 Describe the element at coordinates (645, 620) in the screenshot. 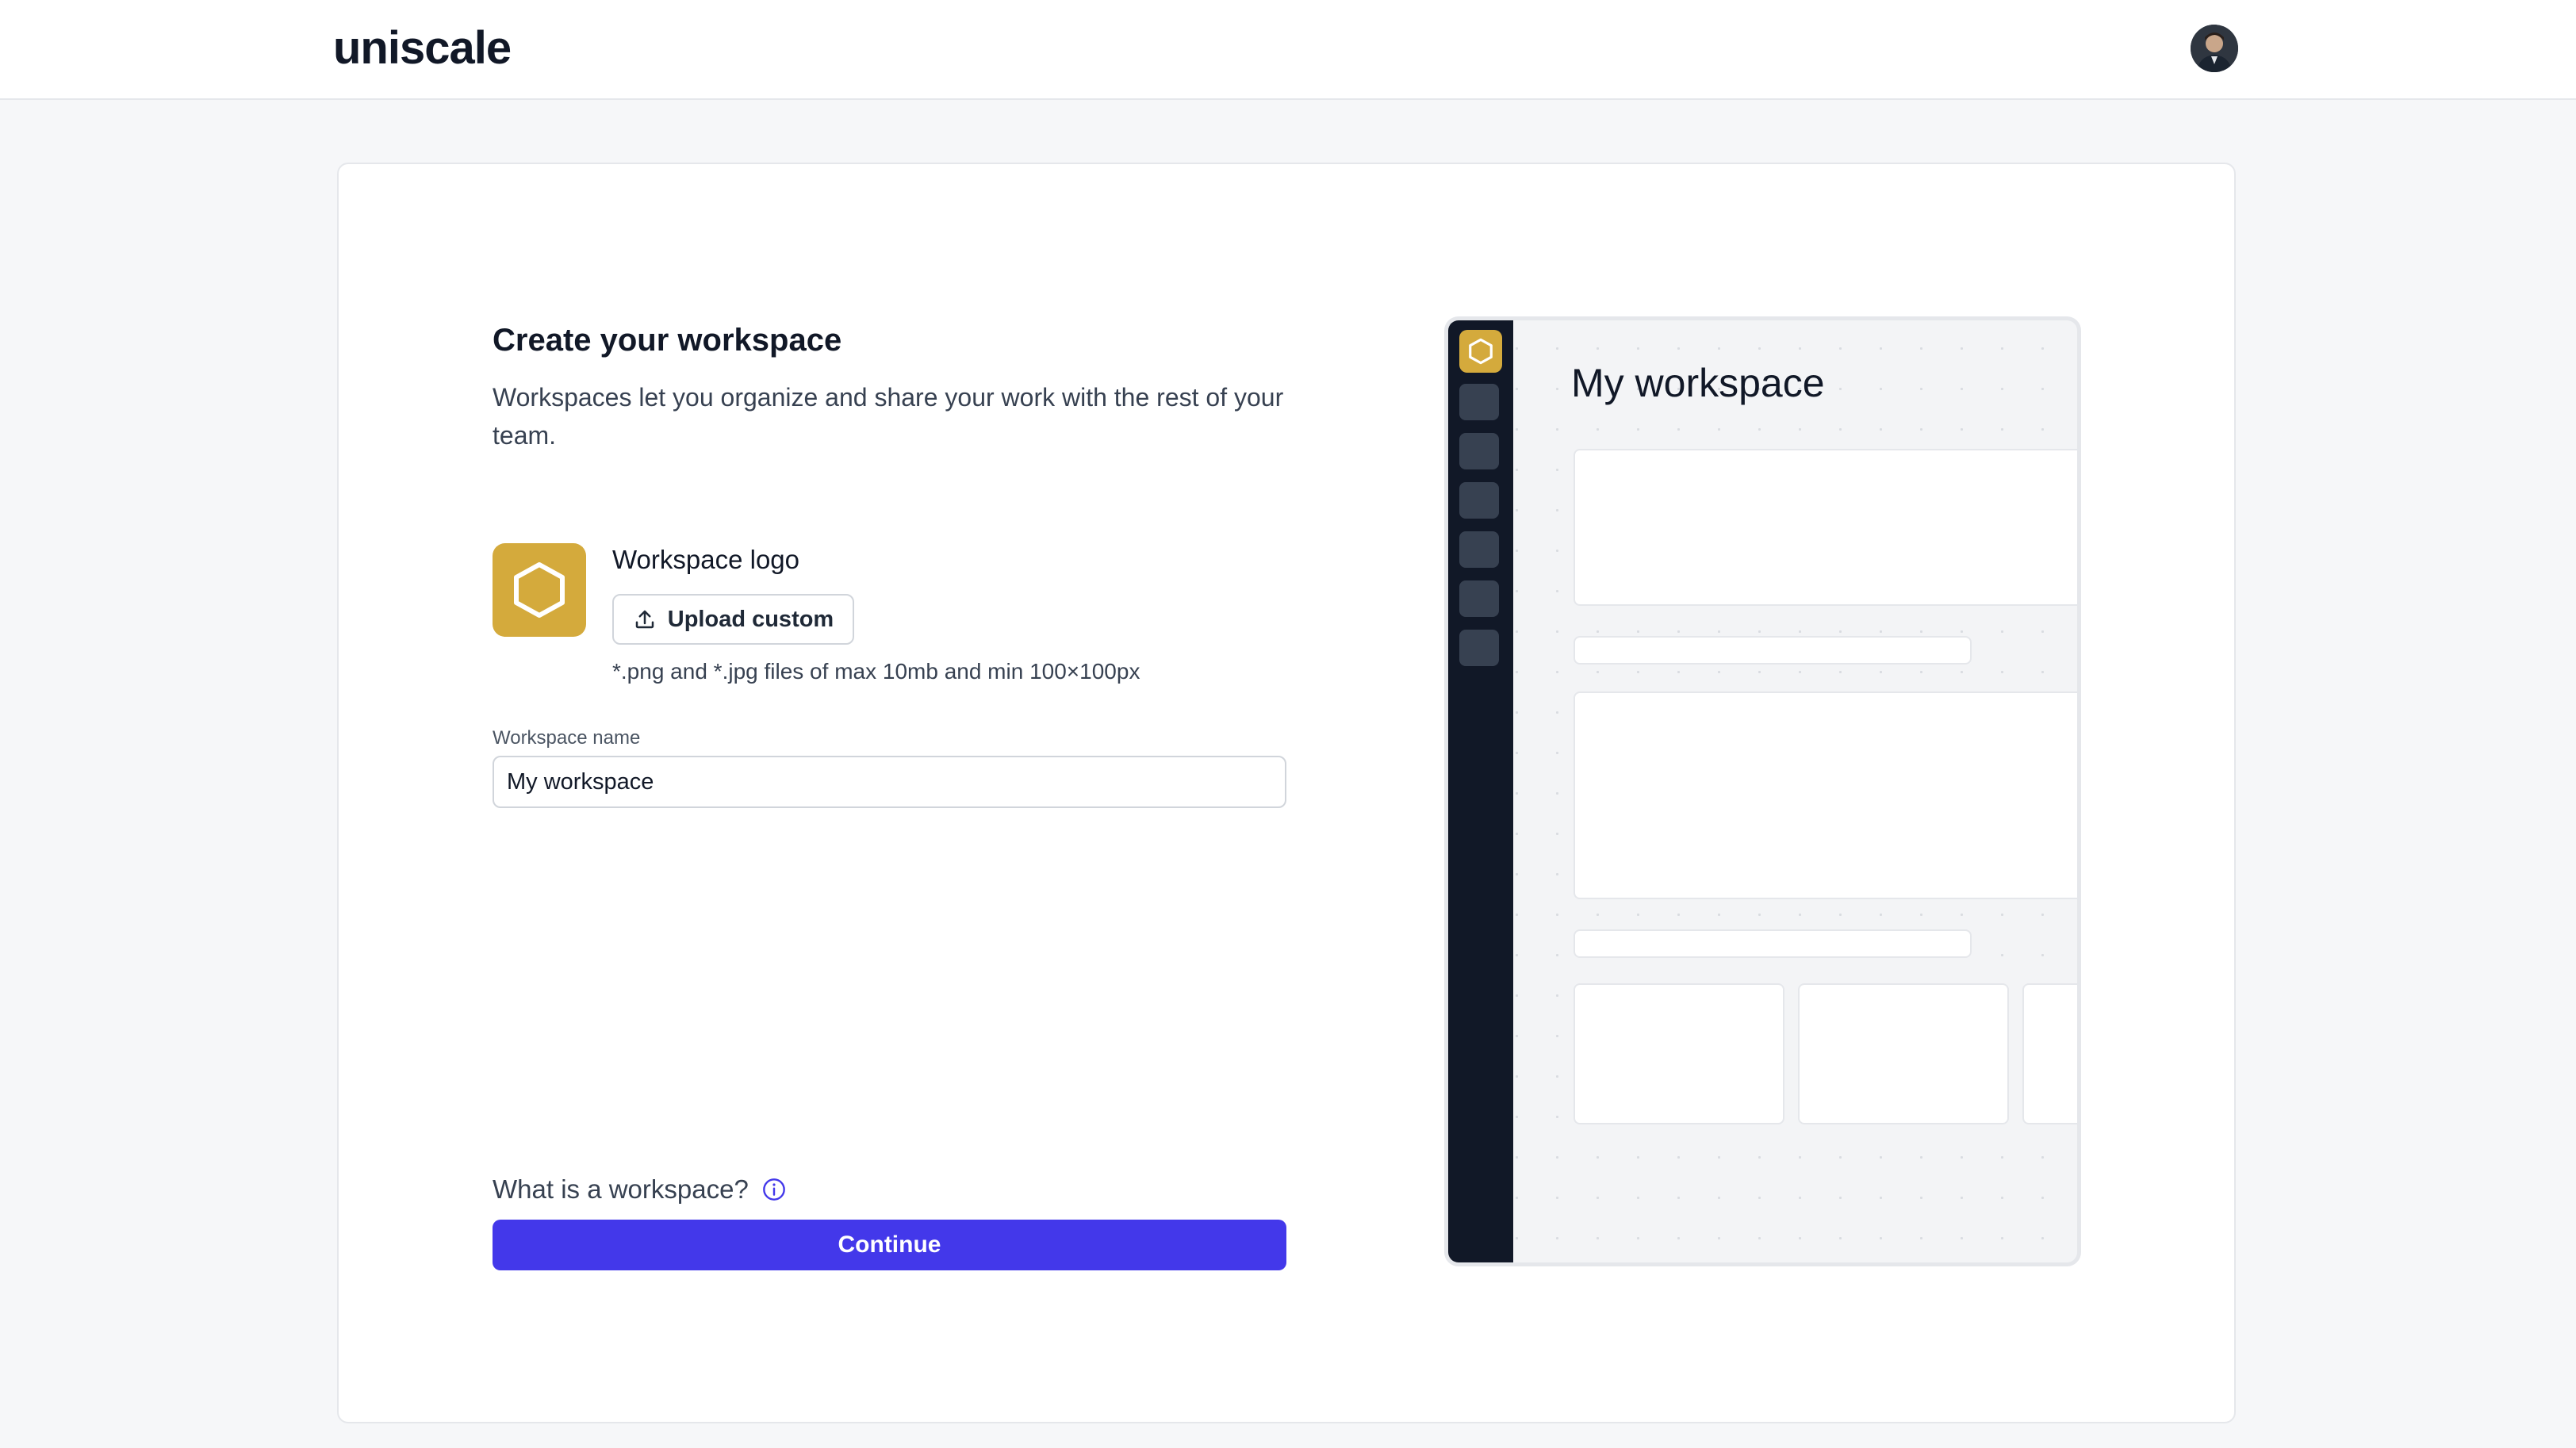

I see `upload-icon` at that location.